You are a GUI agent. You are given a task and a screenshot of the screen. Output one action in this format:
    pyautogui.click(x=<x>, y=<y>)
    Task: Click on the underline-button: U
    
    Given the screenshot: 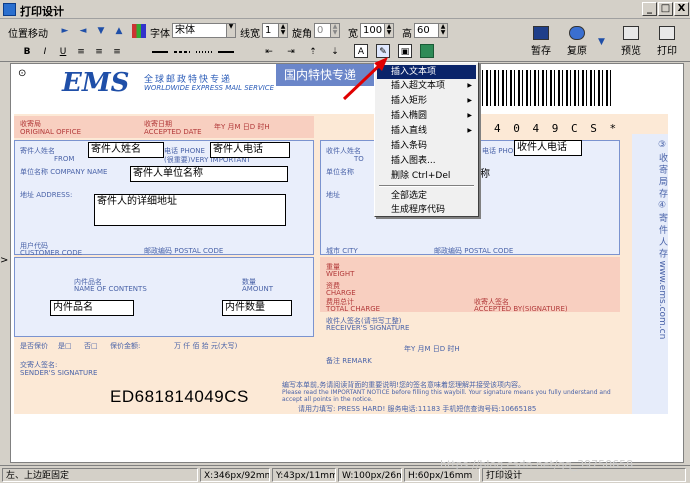 What is the action you would take?
    pyautogui.click(x=63, y=52)
    